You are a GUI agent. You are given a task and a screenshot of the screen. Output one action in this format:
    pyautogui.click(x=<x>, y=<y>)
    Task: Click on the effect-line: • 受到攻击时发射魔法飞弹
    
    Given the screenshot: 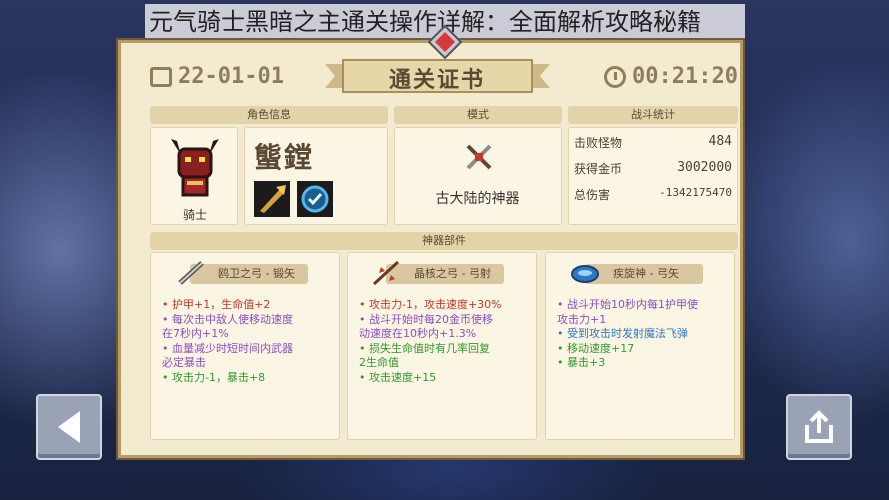 What is the action you would take?
    pyautogui.click(x=622, y=333)
    